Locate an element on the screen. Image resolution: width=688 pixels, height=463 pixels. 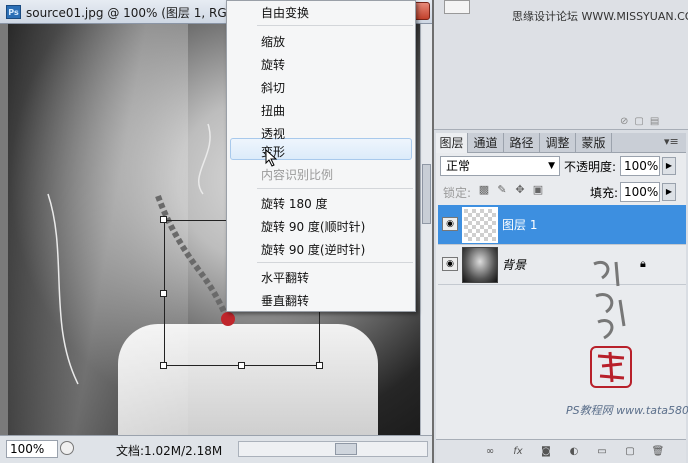
trash-icon: 🗑︎ is located at coordinates (658, 452).